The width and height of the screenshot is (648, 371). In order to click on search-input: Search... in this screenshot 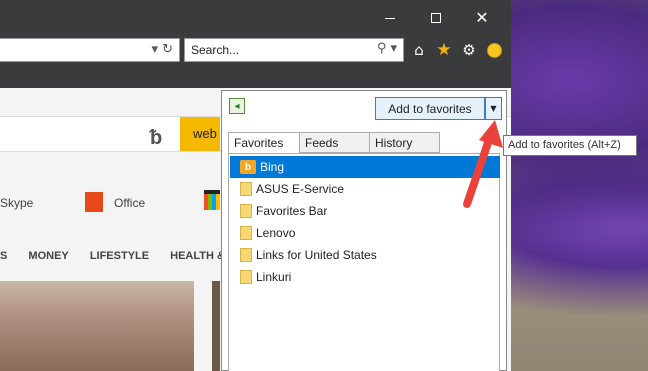, I will do `click(215, 50)`.